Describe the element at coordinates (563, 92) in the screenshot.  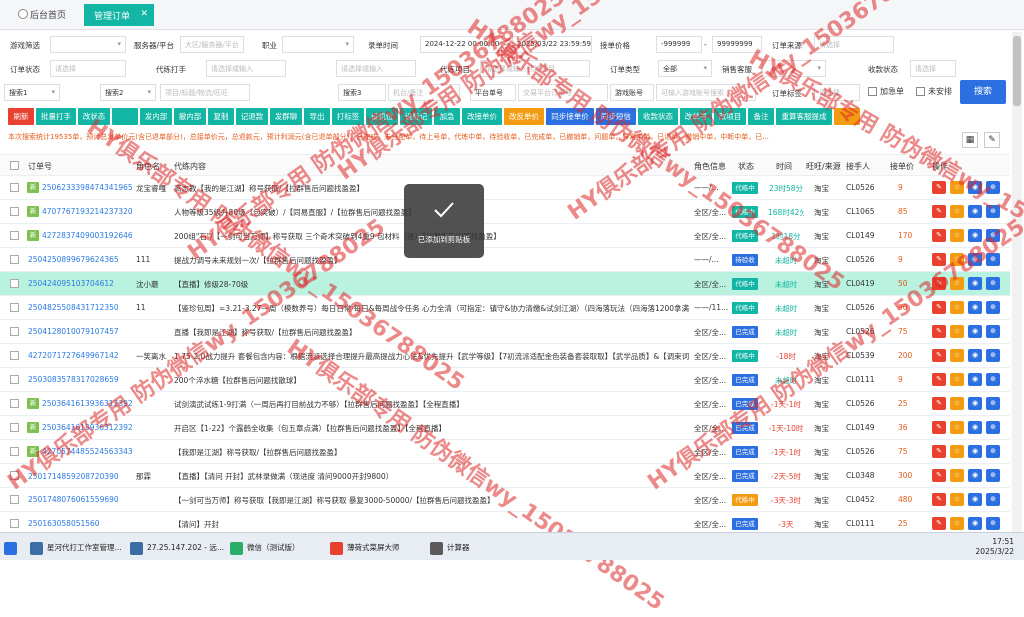
I see `platform-order-input: 交易平台订单号` at that location.